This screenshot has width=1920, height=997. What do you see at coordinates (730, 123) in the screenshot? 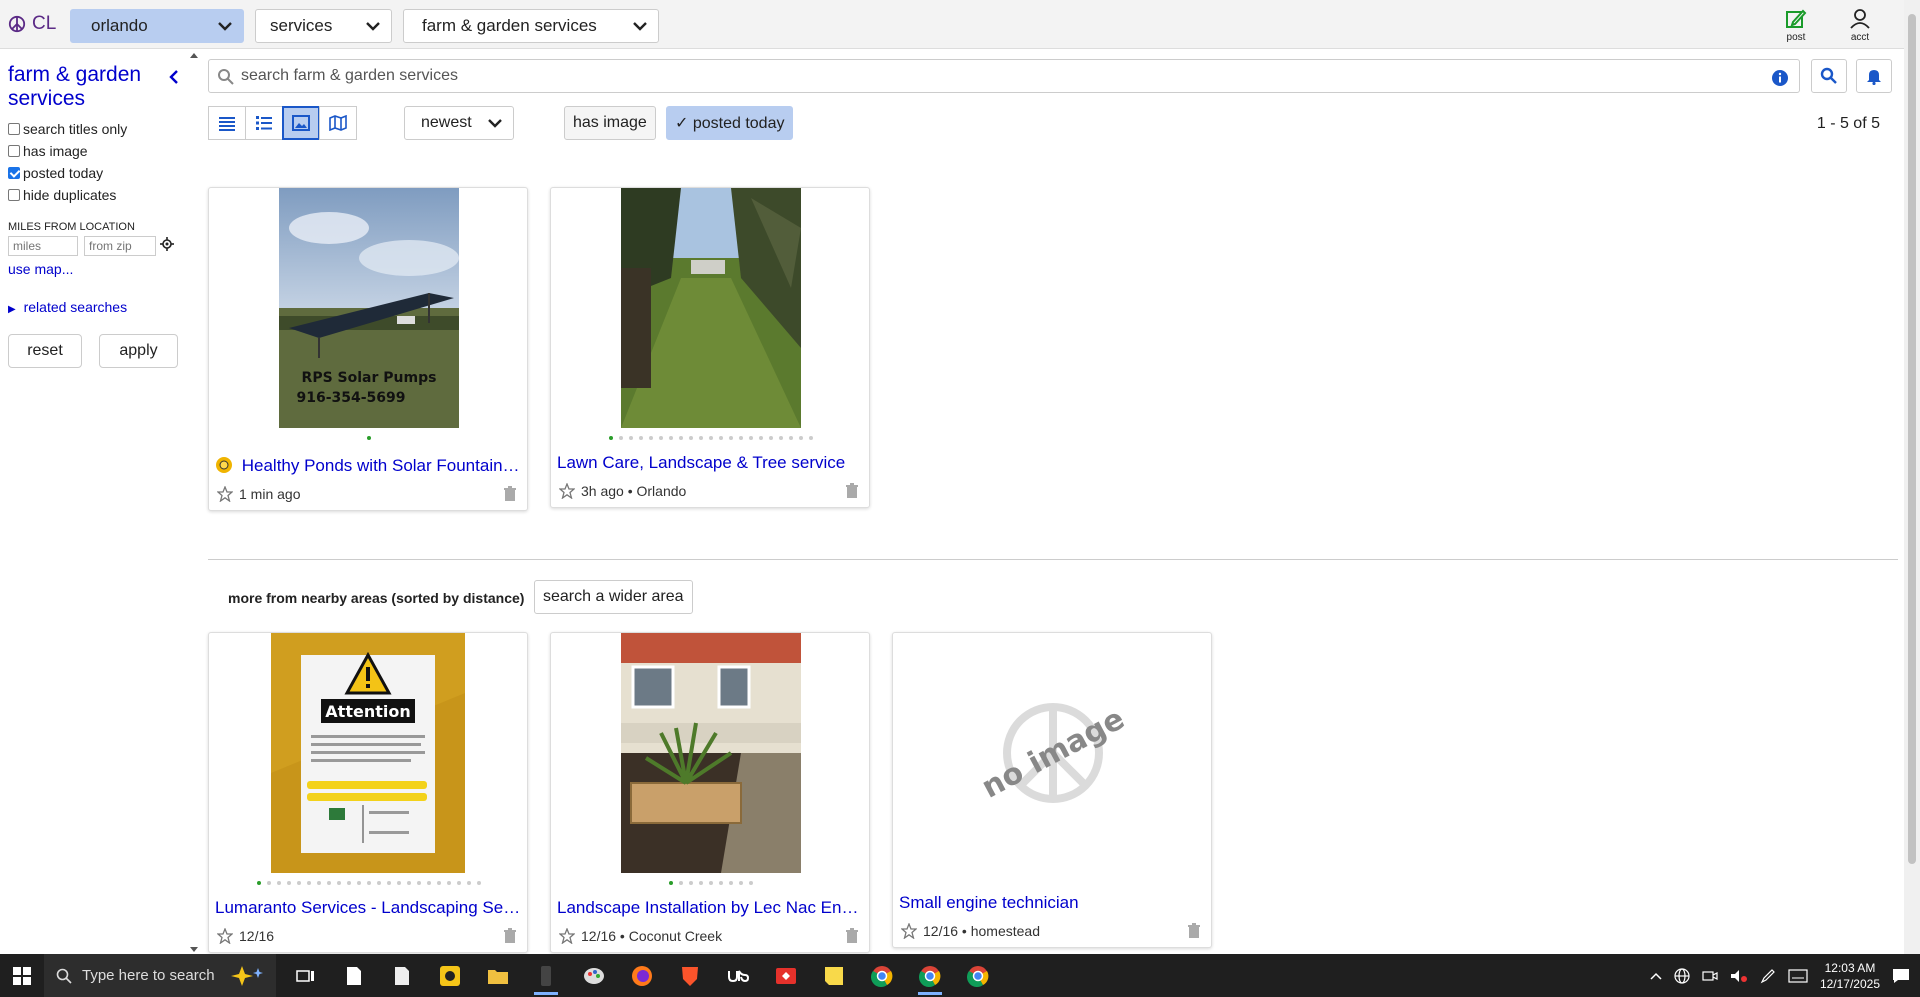
I see `posted-today-toggle: ✓ posted today` at bounding box center [730, 123].